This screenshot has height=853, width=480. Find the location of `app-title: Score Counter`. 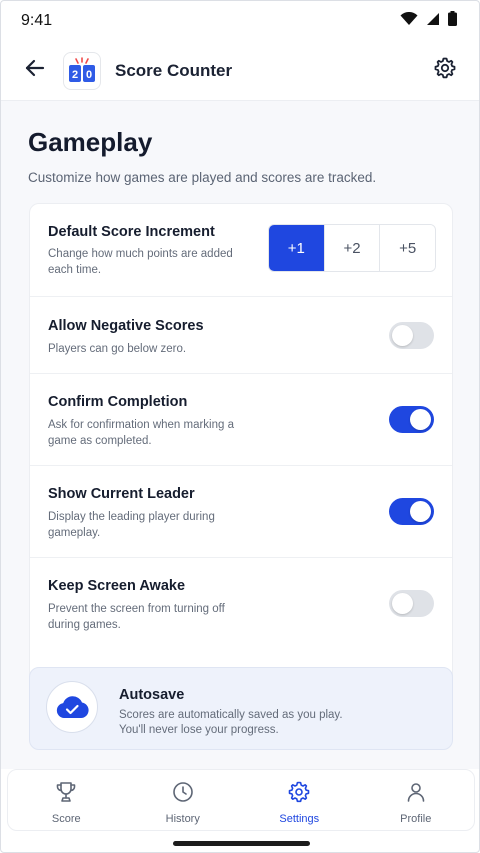

app-title: Score Counter is located at coordinates (174, 70).